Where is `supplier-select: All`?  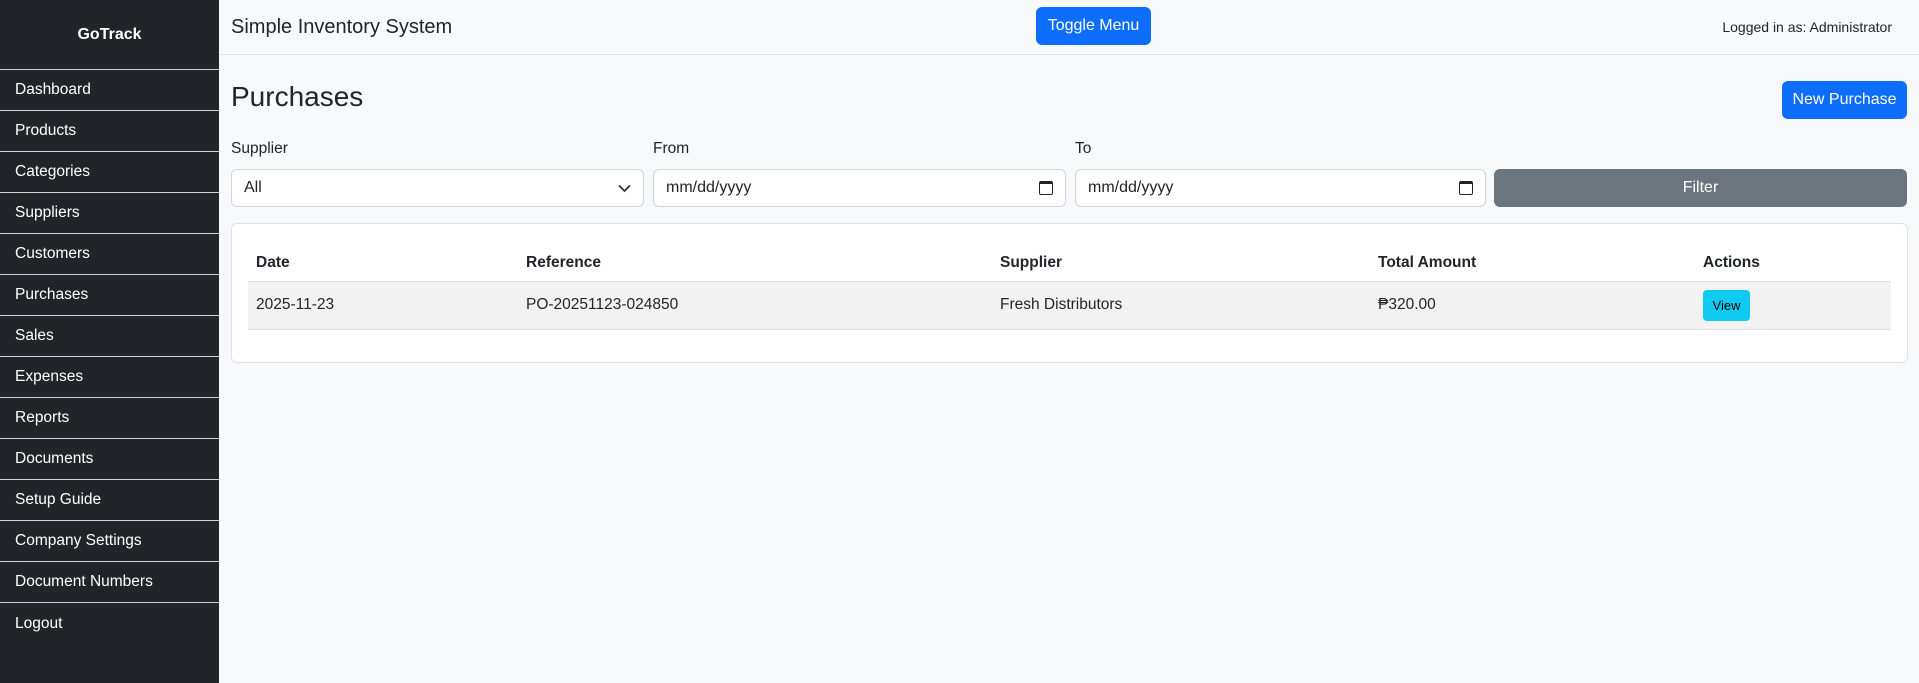
supplier-select: All is located at coordinates (437, 188).